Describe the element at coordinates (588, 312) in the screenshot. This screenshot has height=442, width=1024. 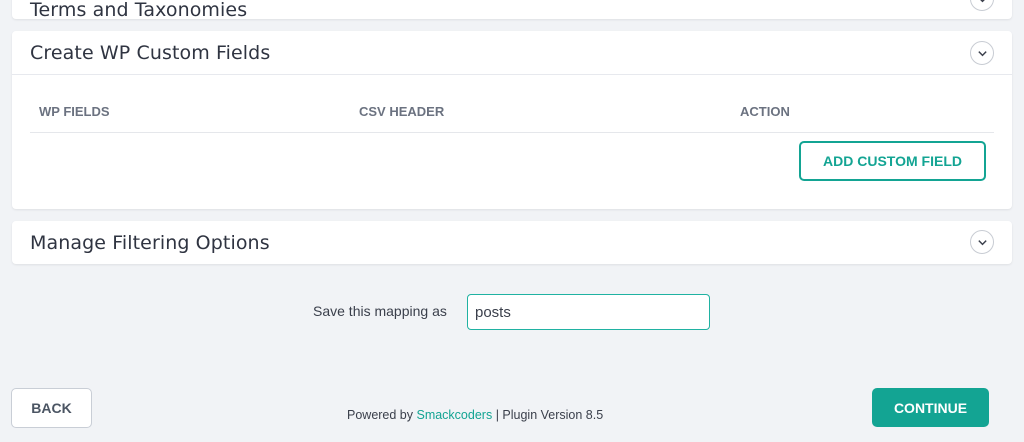
I see `mapping-name-input` at that location.